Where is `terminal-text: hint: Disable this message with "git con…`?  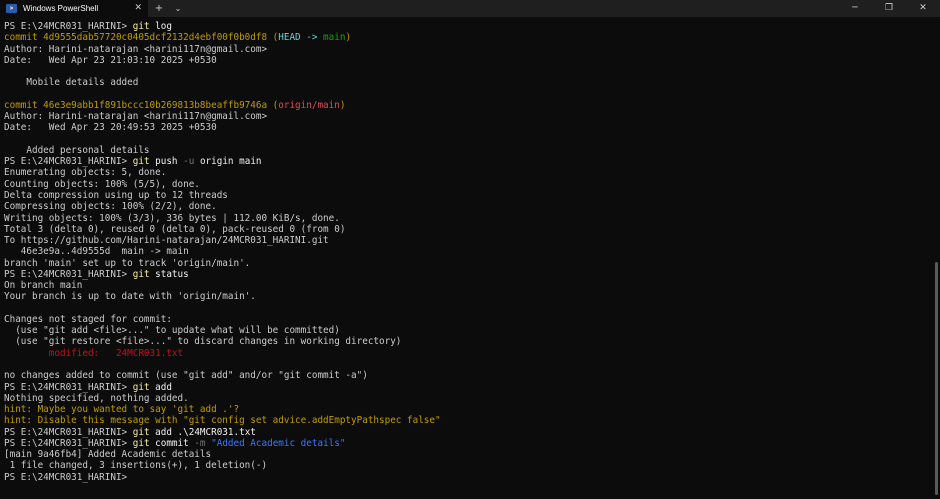 terminal-text: hint: Disable this message with "git con… is located at coordinates (222, 421).